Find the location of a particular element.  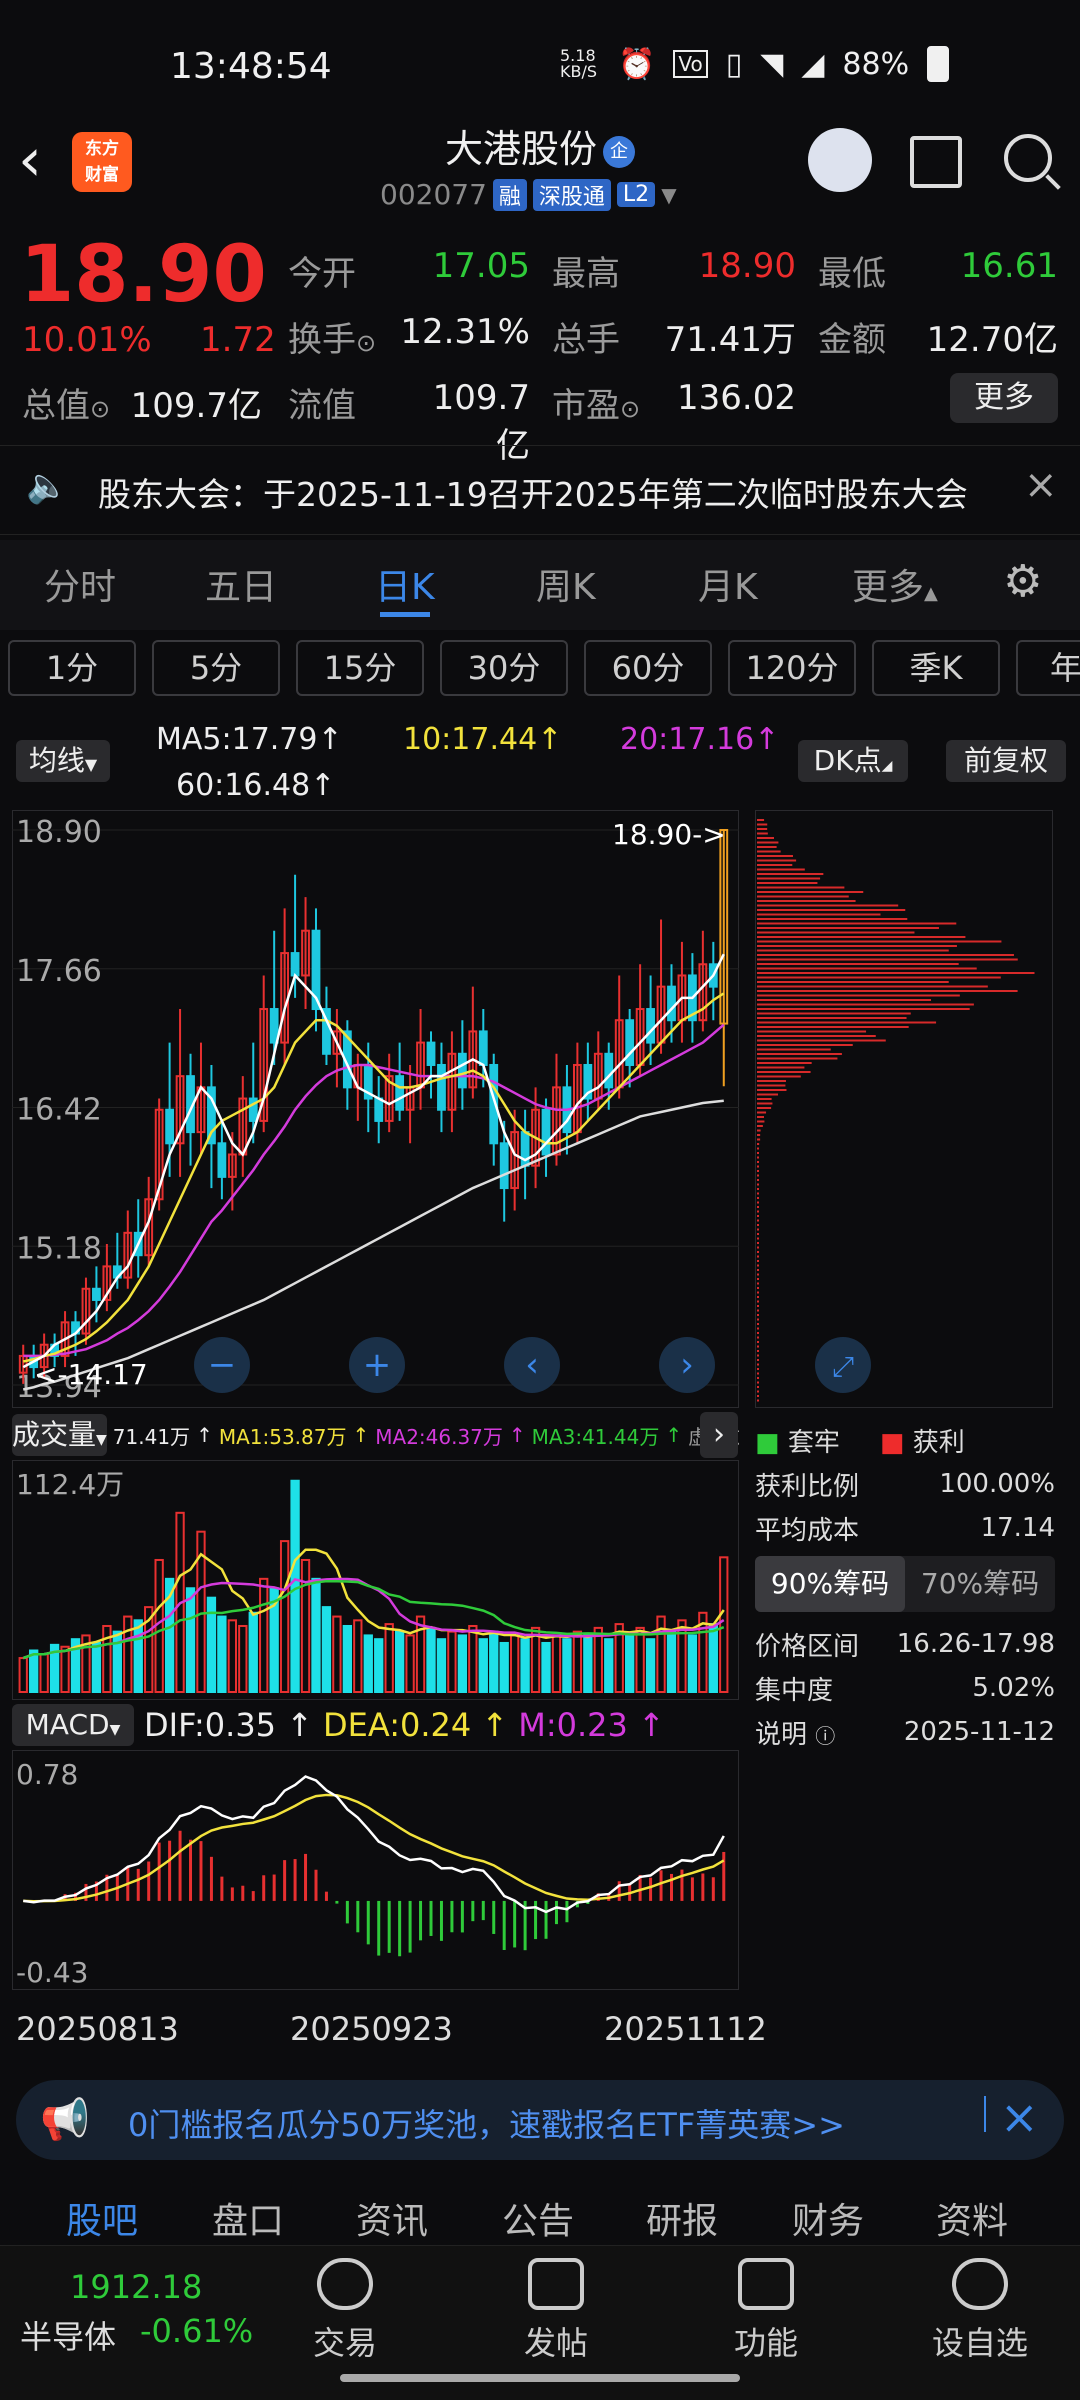

volume-indicator-select: 成交量▼ is located at coordinates (59, 1435).